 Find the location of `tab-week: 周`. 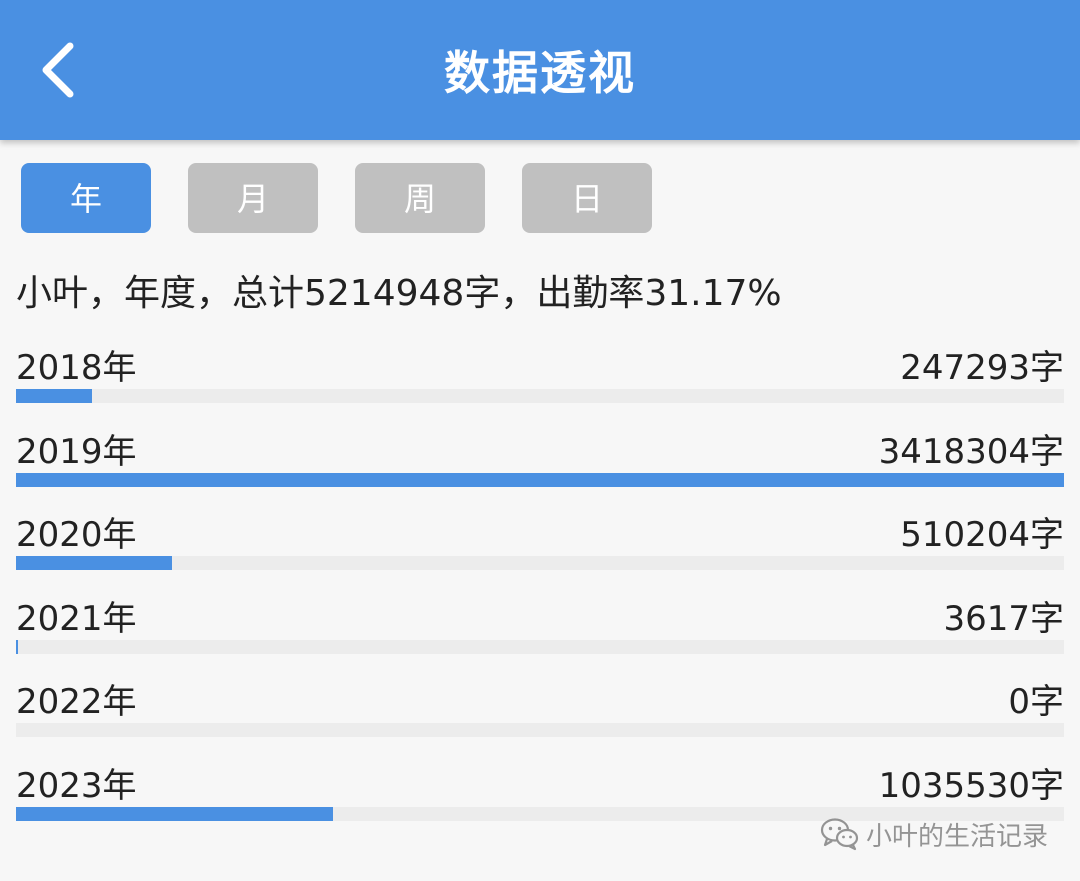

tab-week: 周 is located at coordinates (420, 198).